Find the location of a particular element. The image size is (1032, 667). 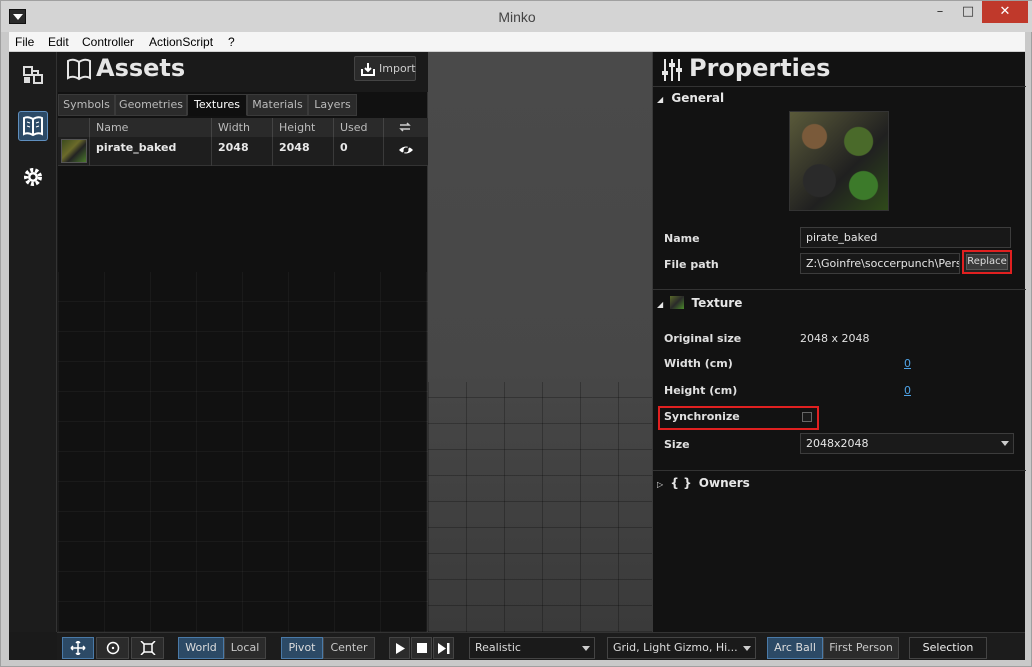

texture-section-title: Texture is located at coordinates (717, 303).